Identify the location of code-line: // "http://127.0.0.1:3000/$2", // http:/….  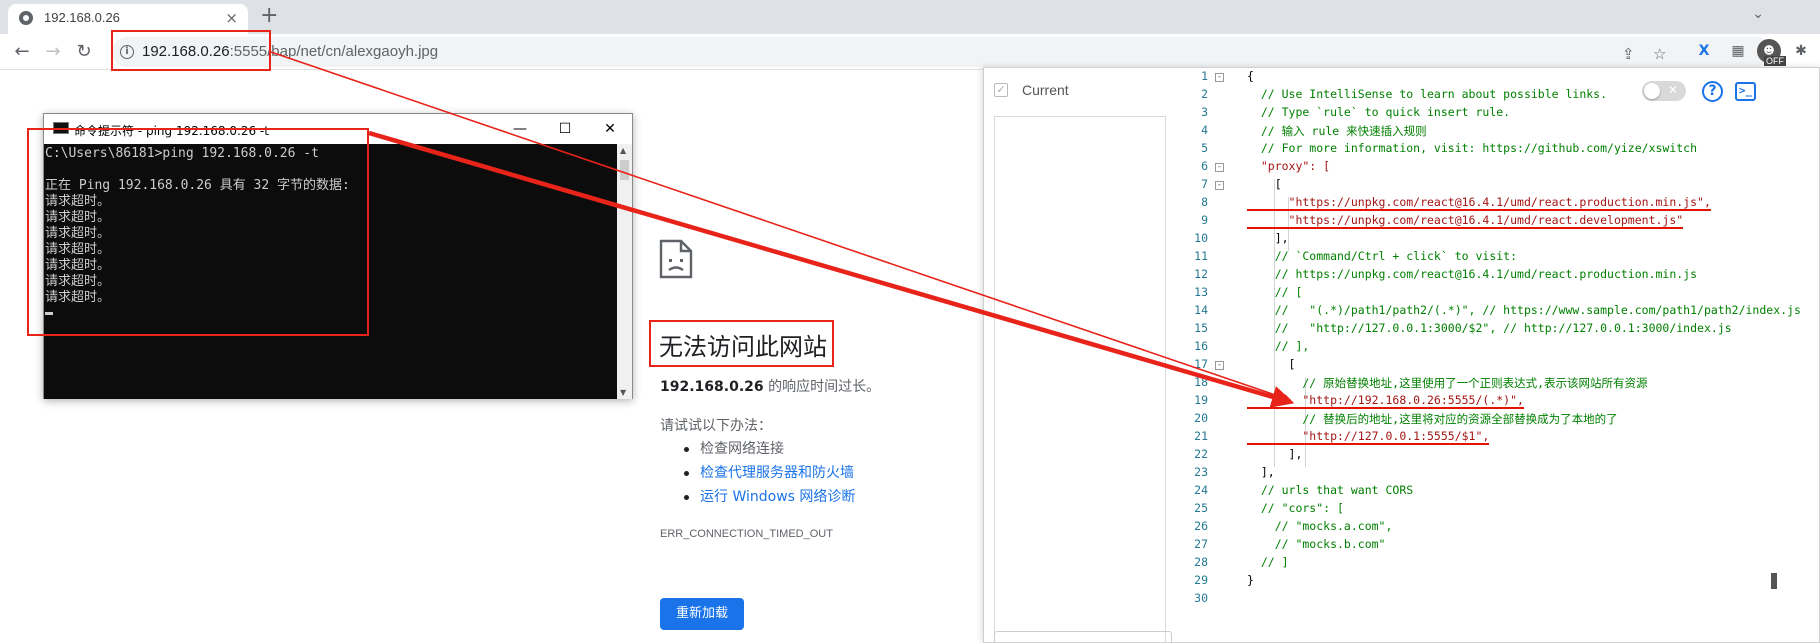
(1489, 328).